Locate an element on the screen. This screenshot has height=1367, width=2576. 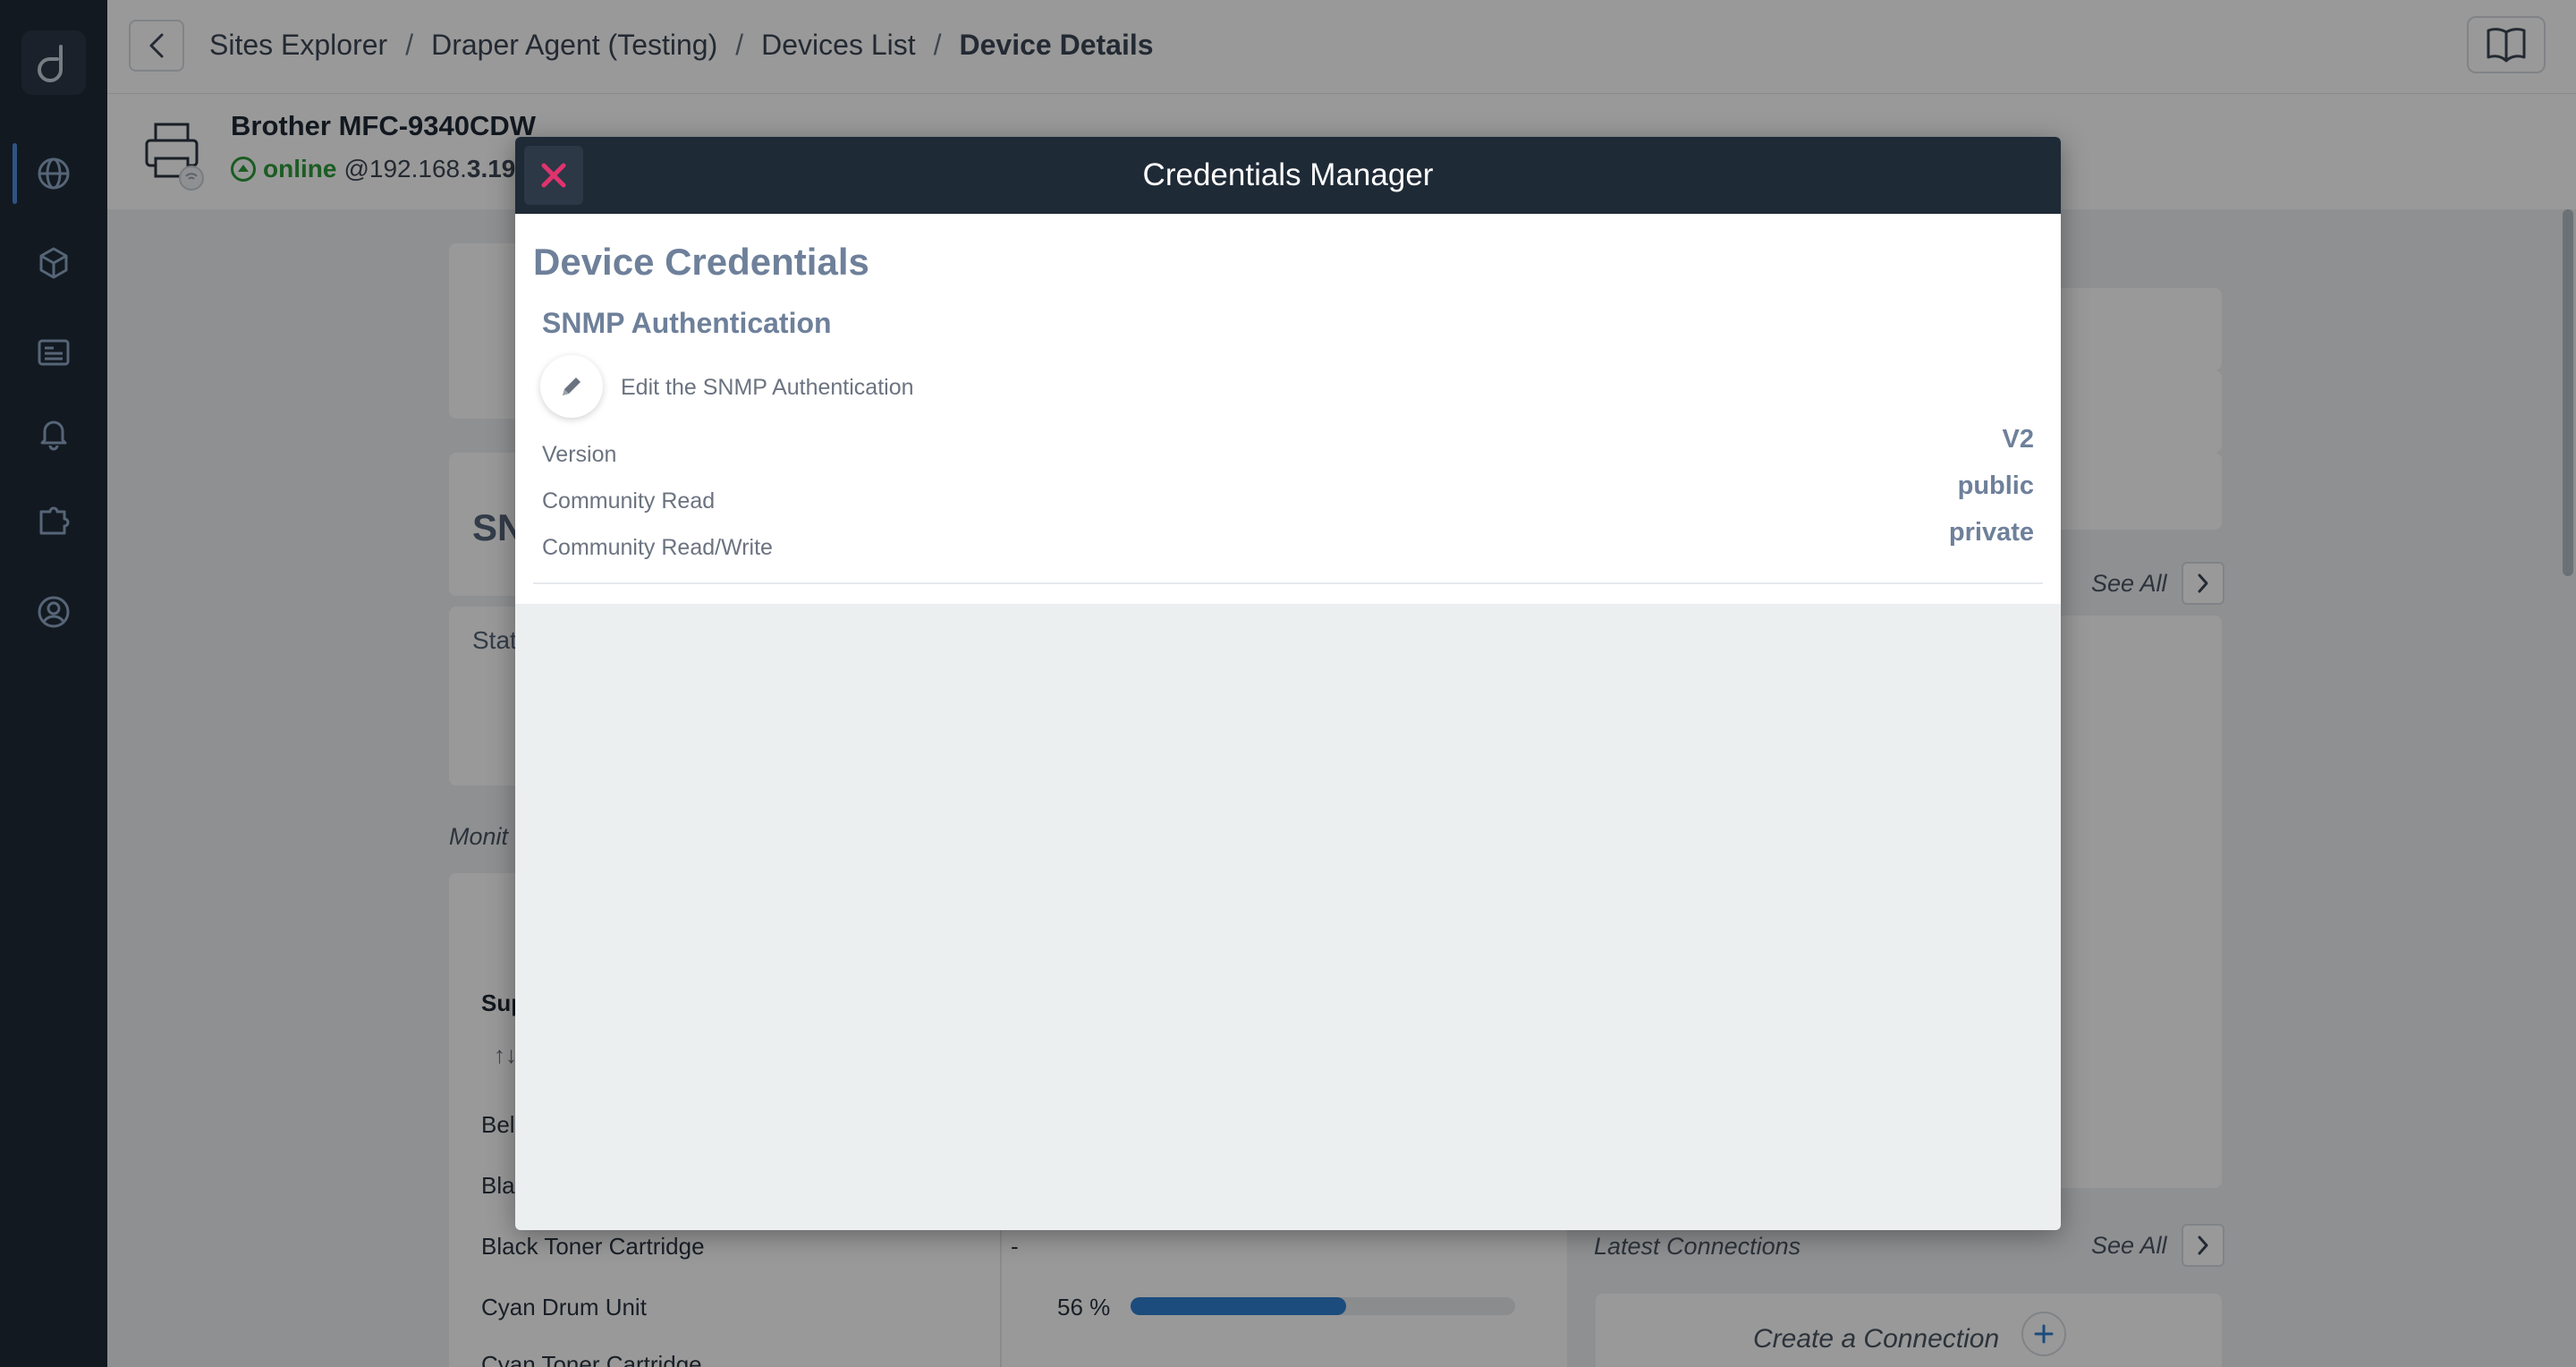
field-row-community-read: Community Read public is located at coordinates (1288, 494).